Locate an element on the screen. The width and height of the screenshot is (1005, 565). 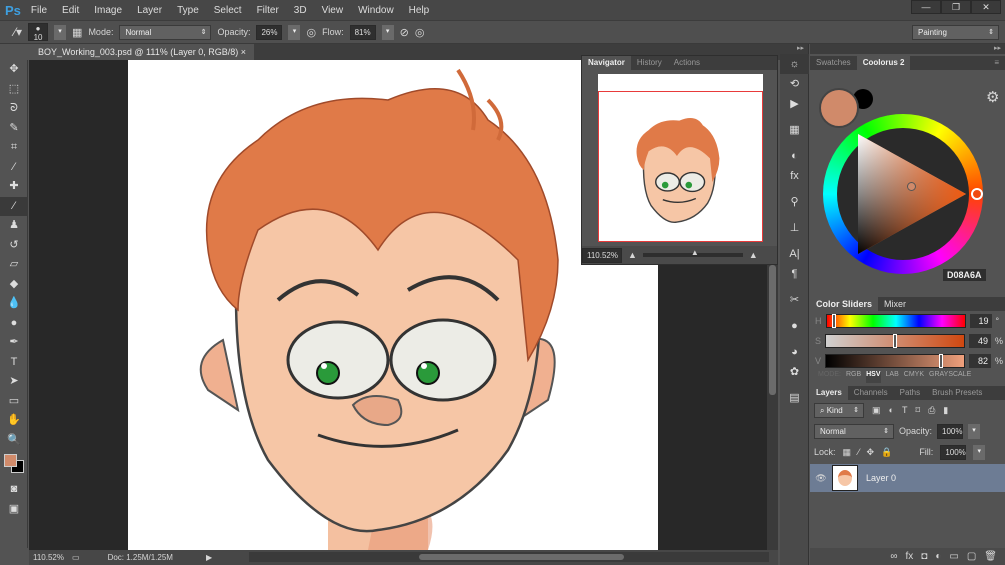
coolorus-panel-icon: ◕ is located at coordinates (794, 352).